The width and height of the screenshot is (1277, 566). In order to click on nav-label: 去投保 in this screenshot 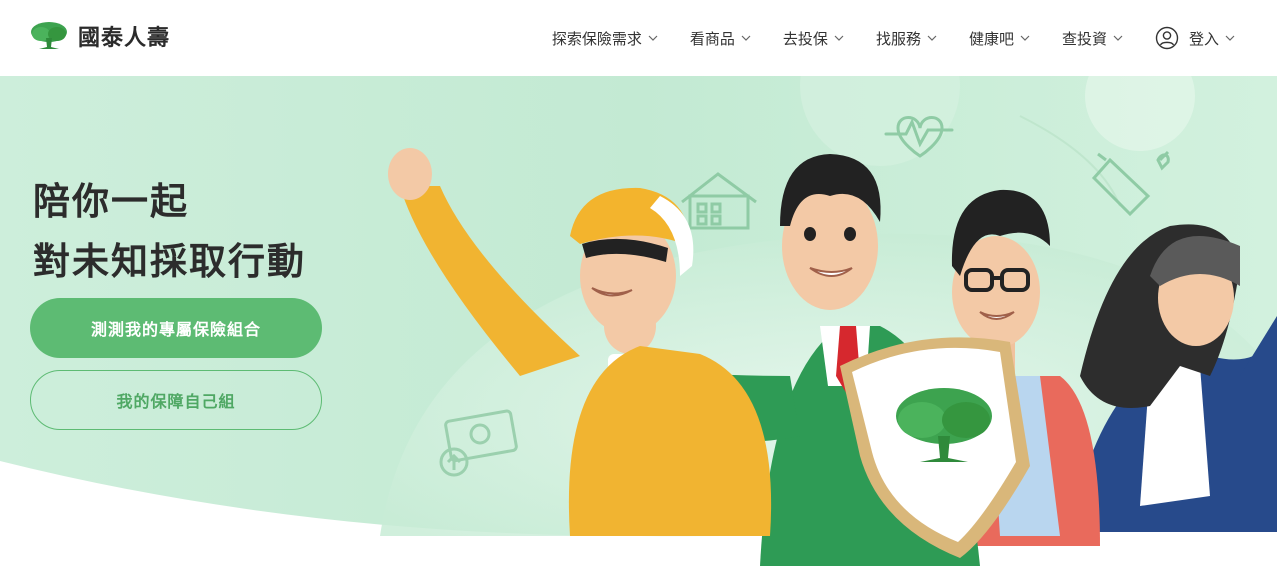, I will do `click(805, 38)`.